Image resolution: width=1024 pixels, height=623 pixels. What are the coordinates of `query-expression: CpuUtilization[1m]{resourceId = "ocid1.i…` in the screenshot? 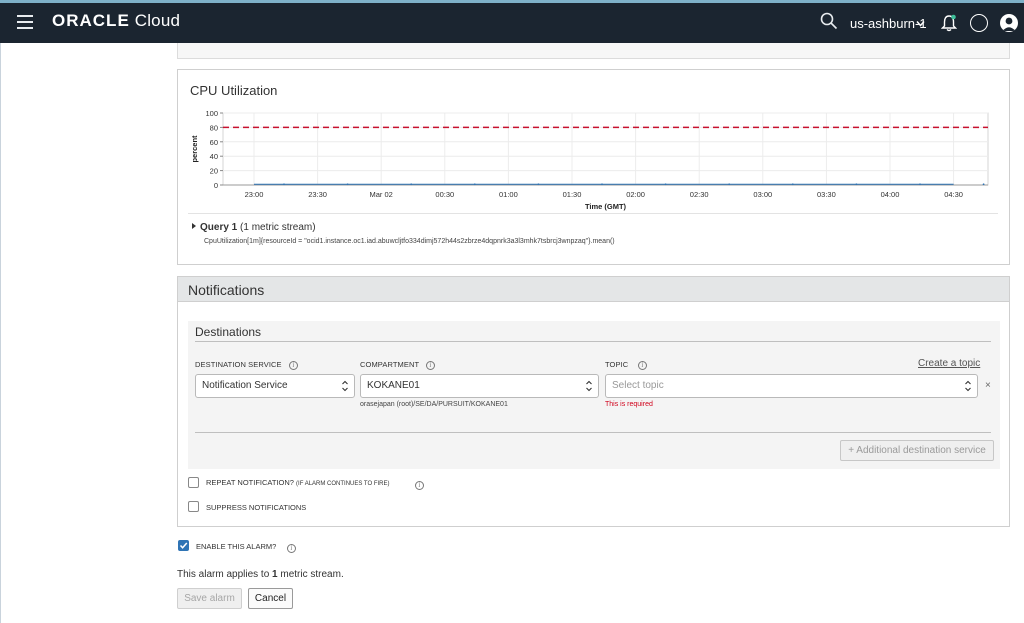 It's located at (409, 241).